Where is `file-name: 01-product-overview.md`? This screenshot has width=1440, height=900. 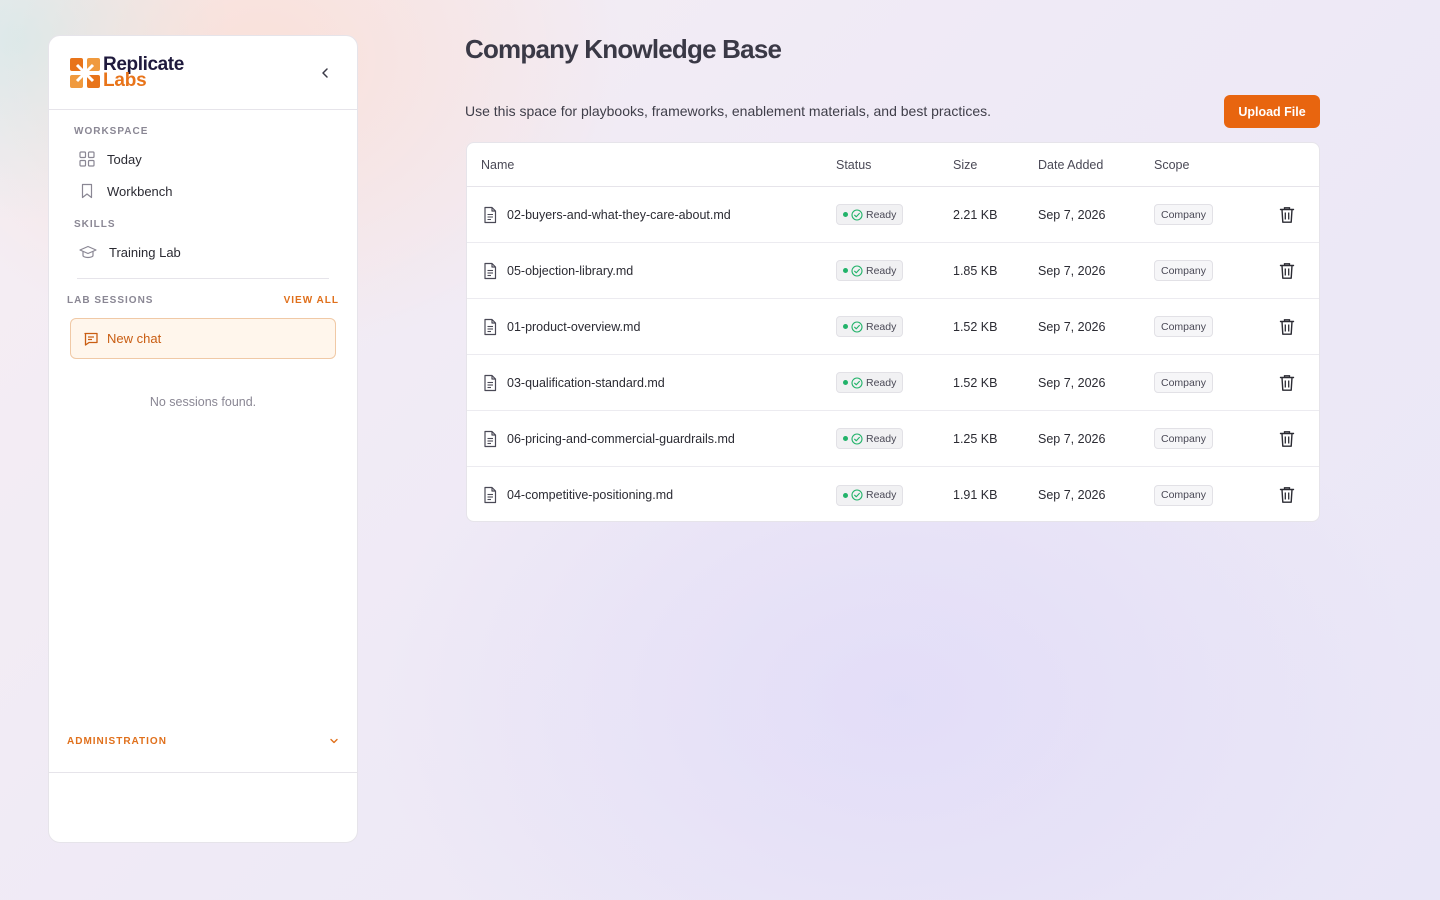
file-name: 01-product-overview.md is located at coordinates (574, 326).